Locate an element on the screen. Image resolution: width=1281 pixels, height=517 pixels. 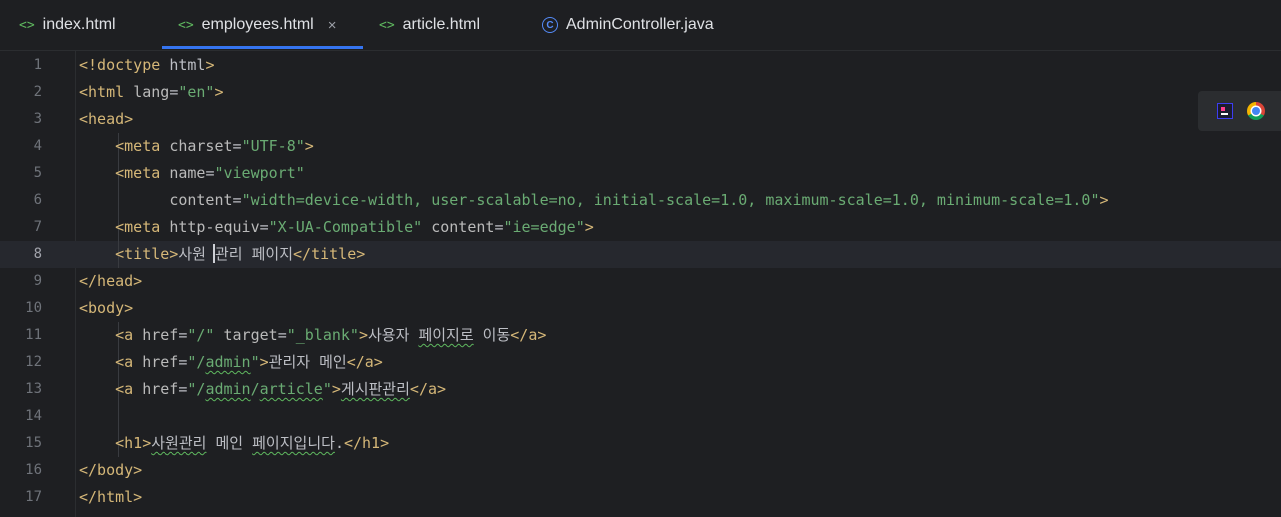
code-line: 3 <head> is located at coordinates (640, 119).